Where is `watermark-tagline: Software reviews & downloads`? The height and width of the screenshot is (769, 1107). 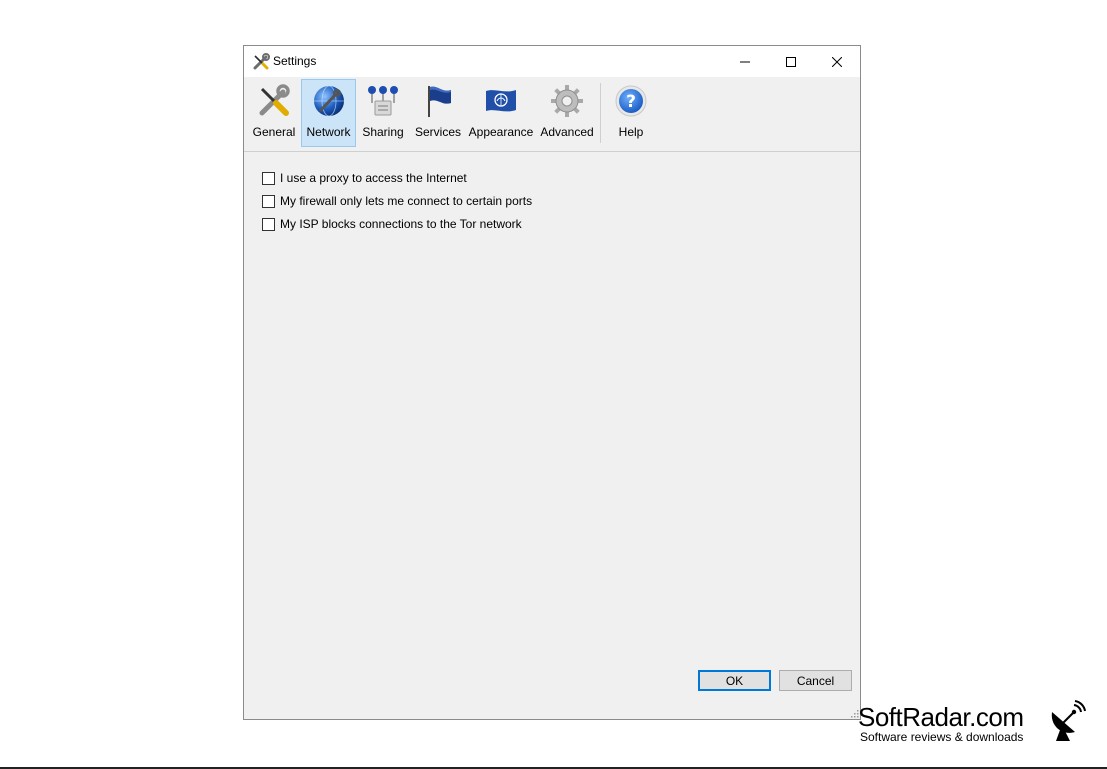 watermark-tagline: Software reviews & downloads is located at coordinates (942, 737).